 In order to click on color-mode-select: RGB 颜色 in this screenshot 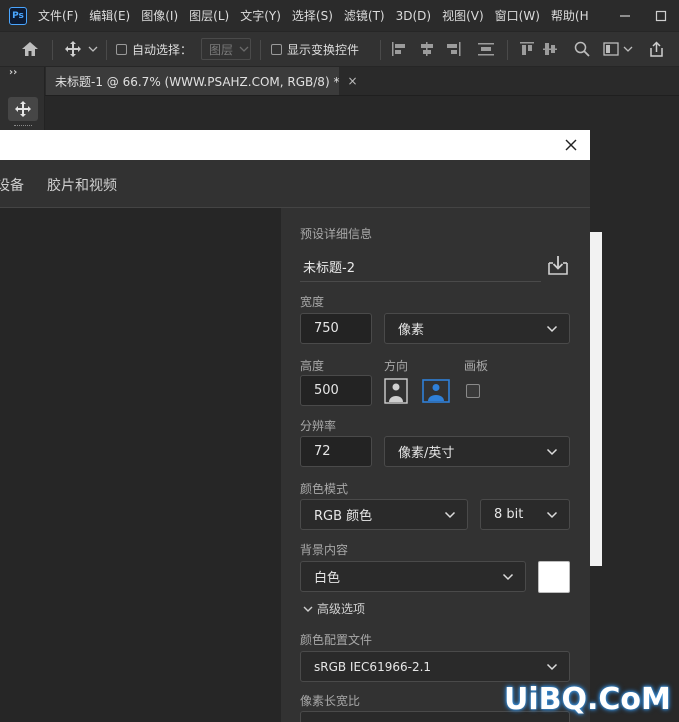, I will do `click(384, 514)`.